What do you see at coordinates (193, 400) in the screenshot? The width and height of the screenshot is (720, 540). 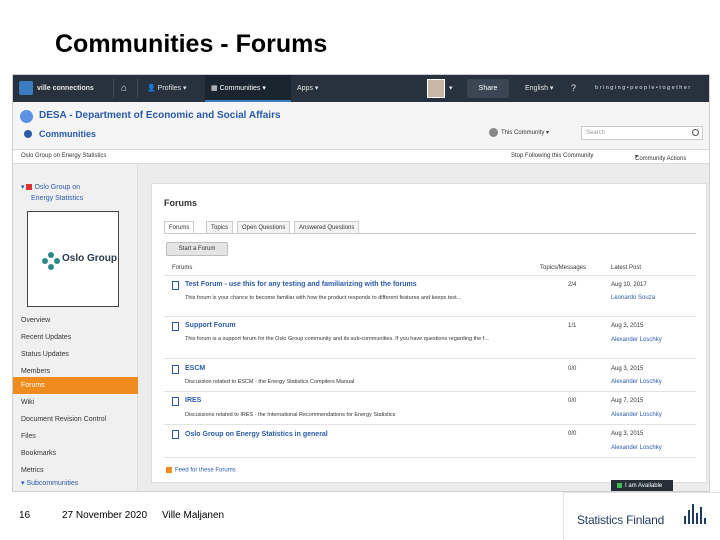 I see `forum-title-link: IRES` at bounding box center [193, 400].